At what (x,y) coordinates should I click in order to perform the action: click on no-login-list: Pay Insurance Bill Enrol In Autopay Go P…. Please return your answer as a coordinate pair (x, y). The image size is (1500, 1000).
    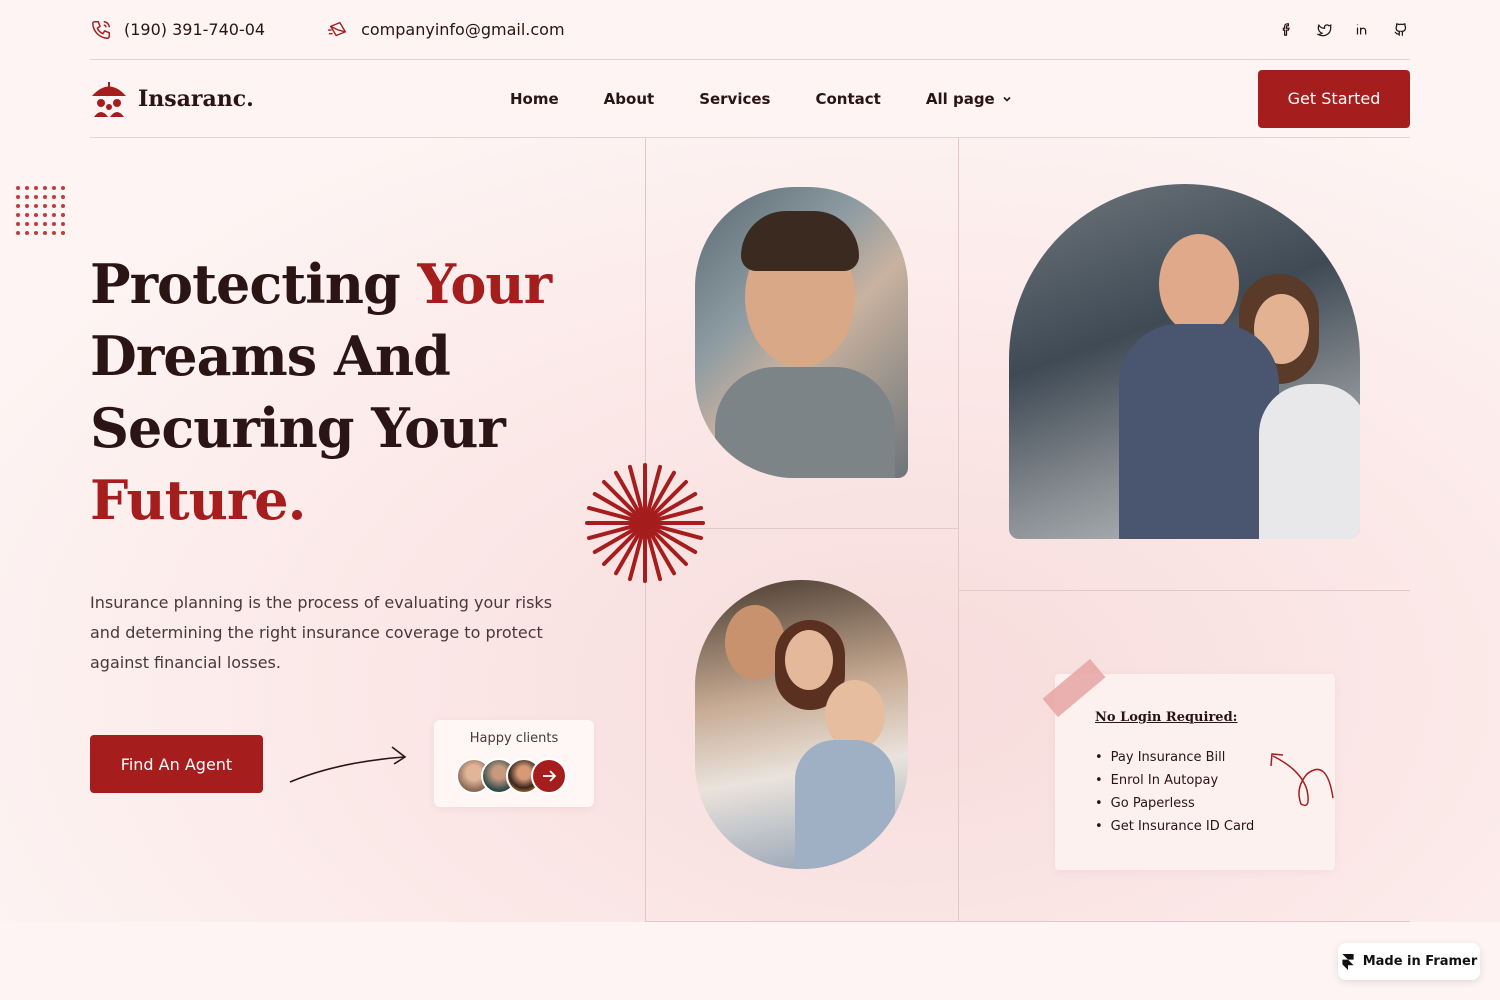
    Looking at the image, I should click on (1175, 792).